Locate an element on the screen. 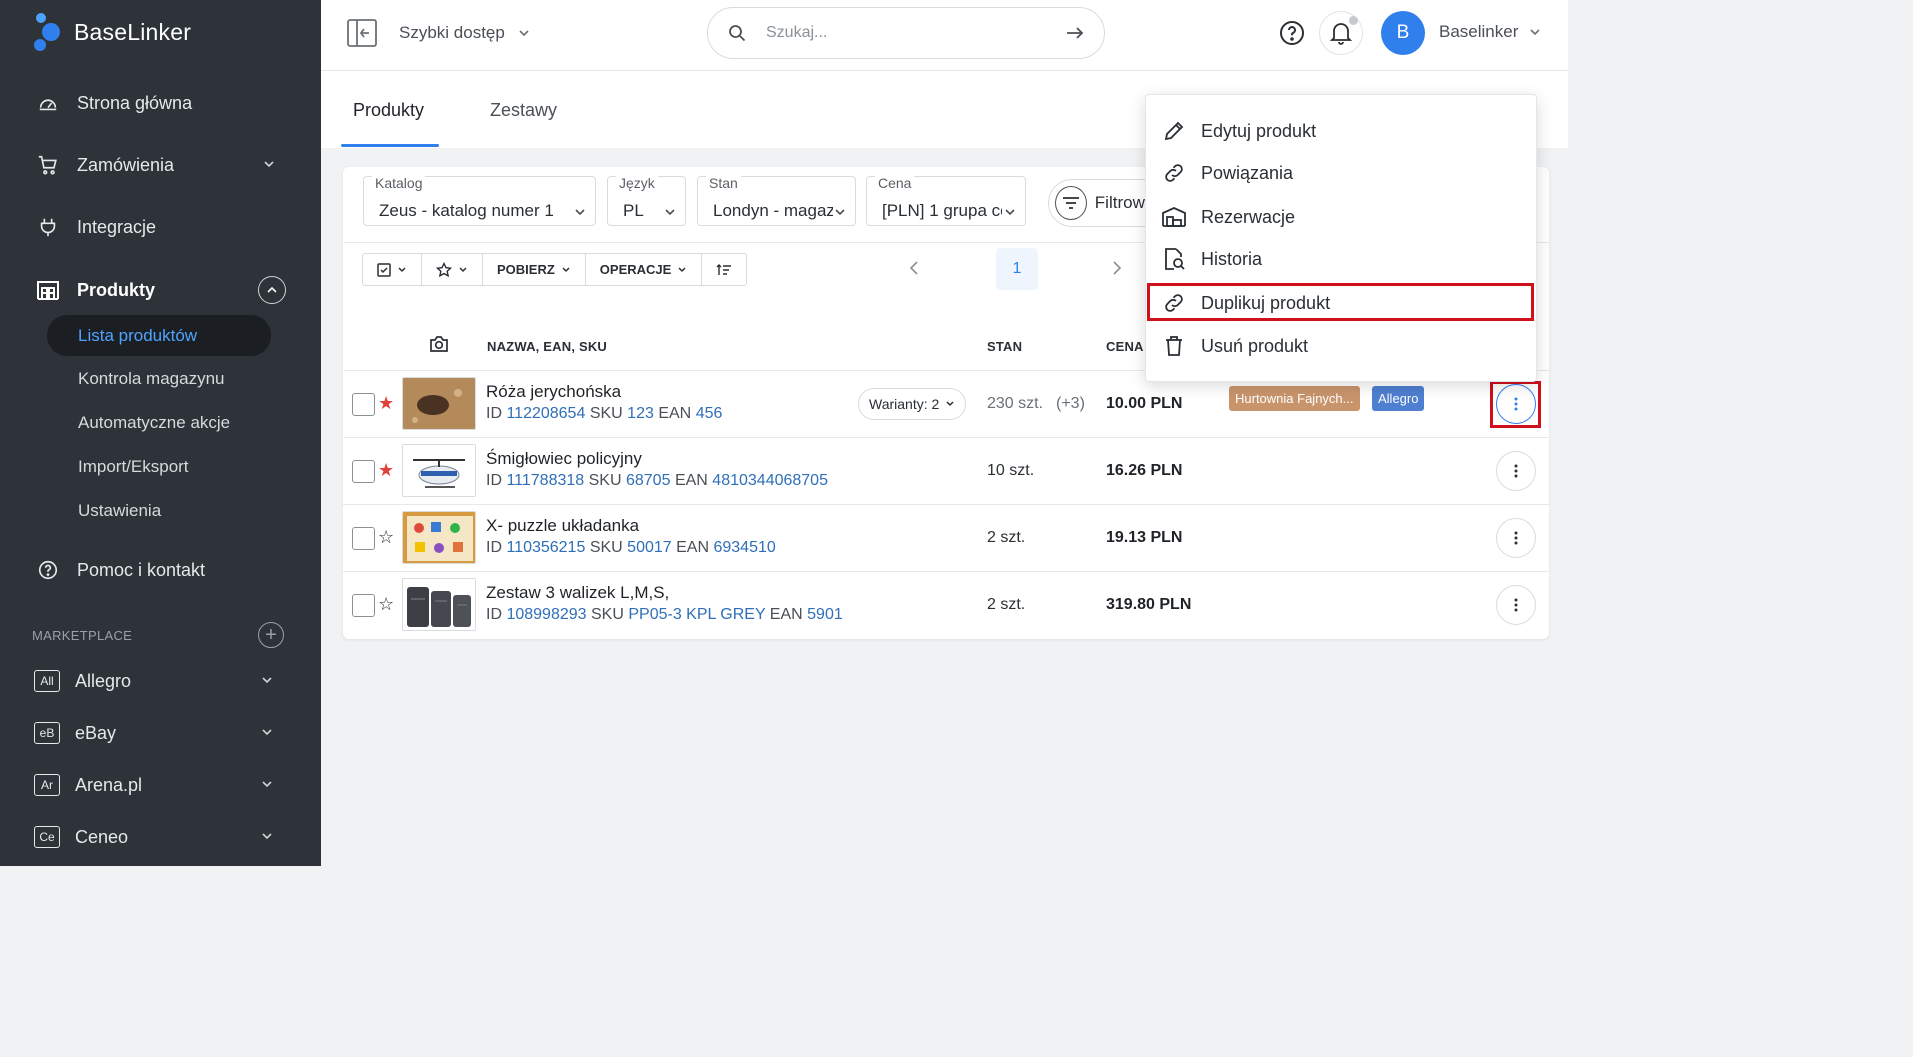  product-sku-link: 68705 is located at coordinates (648, 480).